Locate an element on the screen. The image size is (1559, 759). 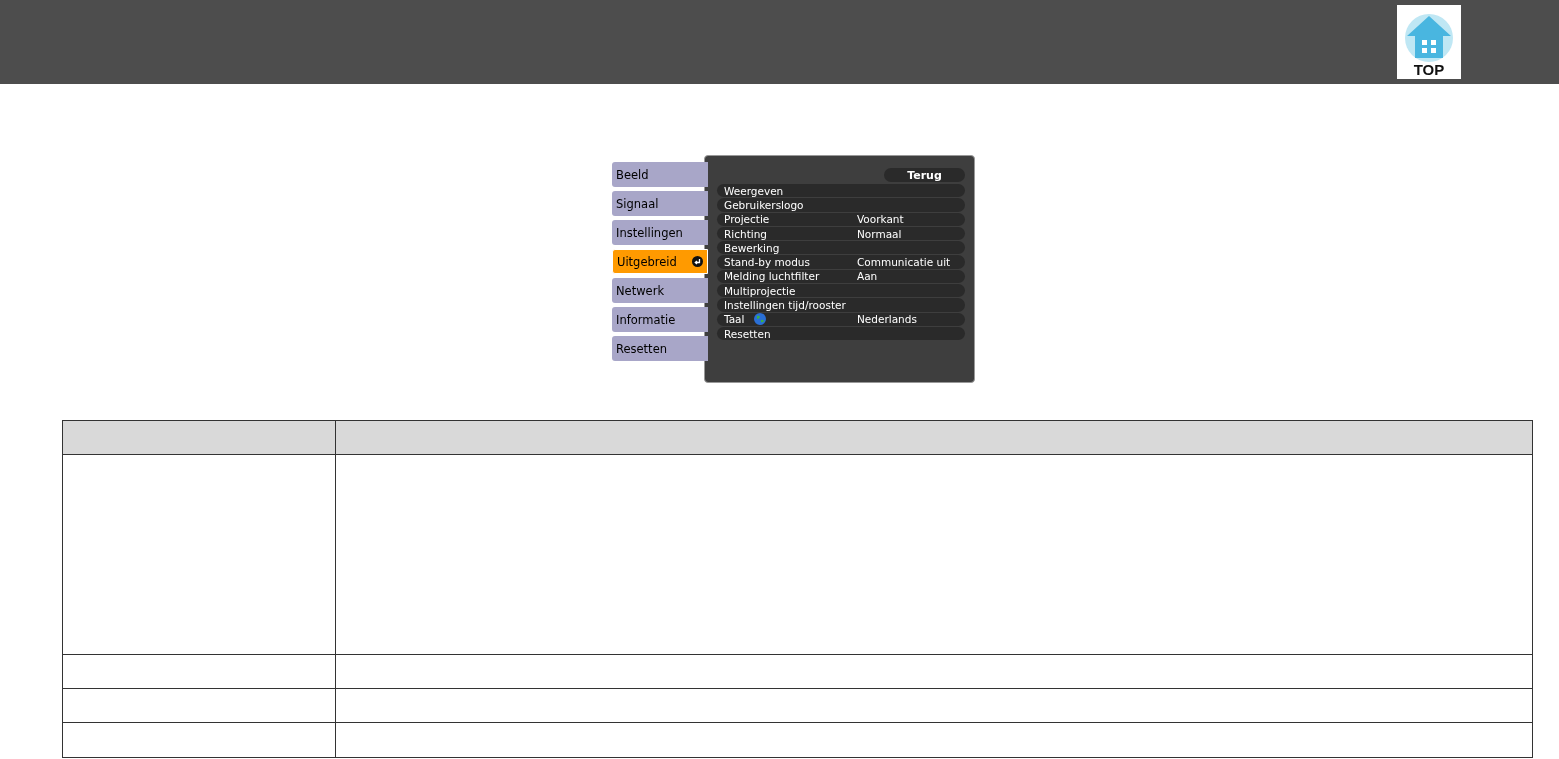
menu-item: Bewerking is located at coordinates (841, 248).